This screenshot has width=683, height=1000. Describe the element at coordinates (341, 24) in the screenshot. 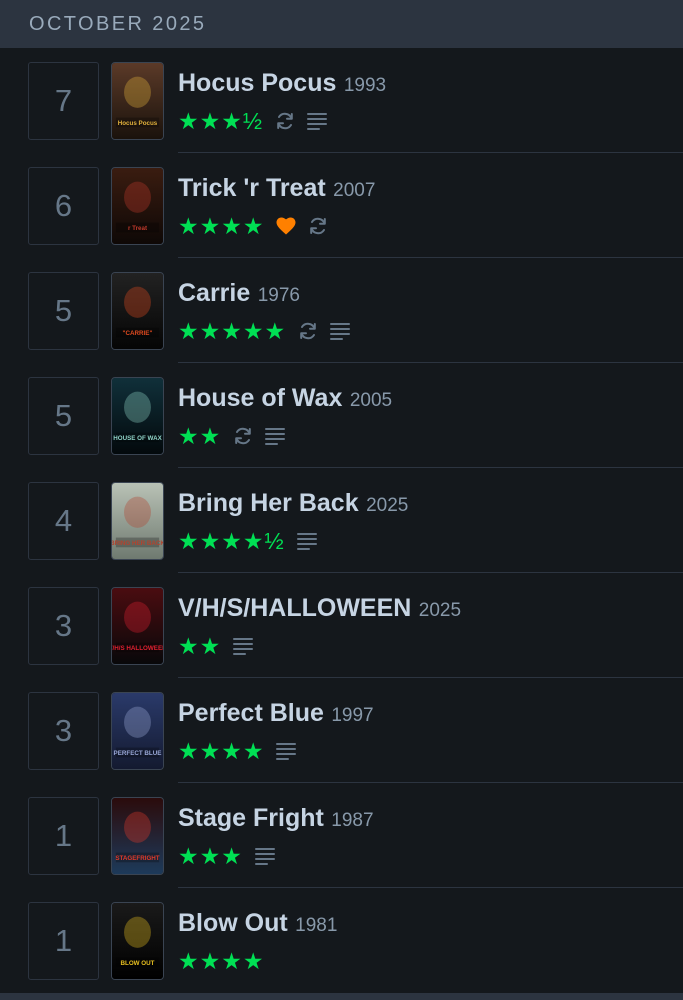

I see `month-header: OCTOBER 2025` at that location.